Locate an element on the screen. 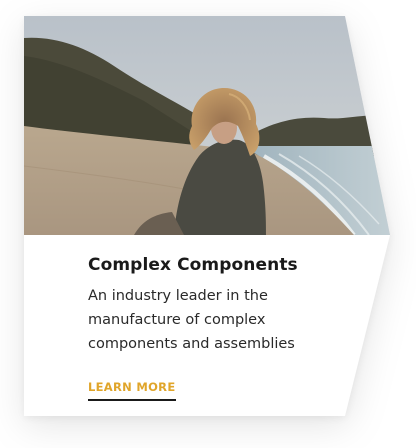 The image size is (416, 448). learn-more-link: LEARN MORE is located at coordinates (132, 390).